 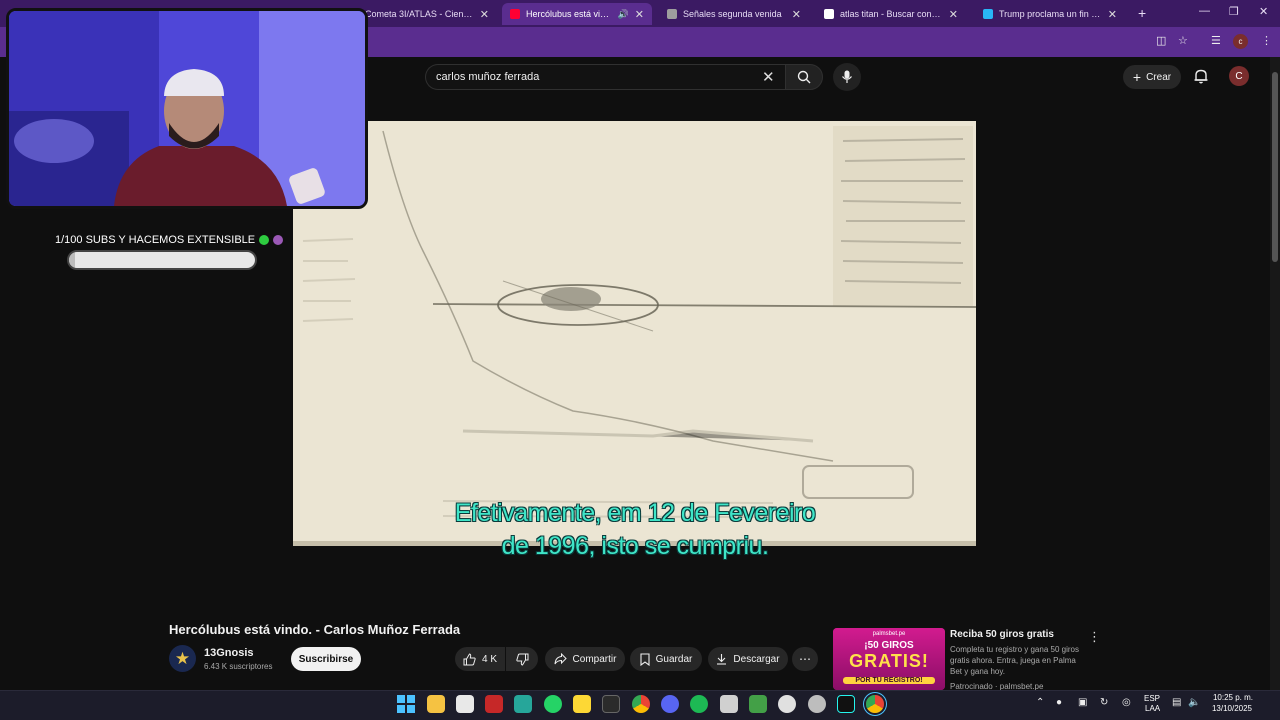 What do you see at coordinates (1233, 697) in the screenshot?
I see `clock-time: 10:25 p. m.` at bounding box center [1233, 697].